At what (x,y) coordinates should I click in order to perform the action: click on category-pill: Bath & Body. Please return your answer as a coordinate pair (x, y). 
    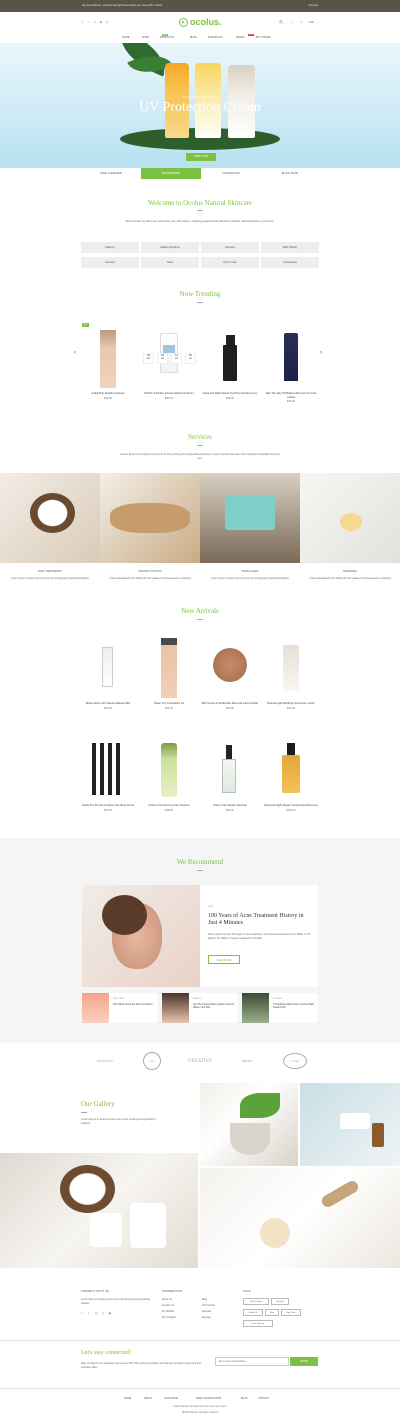
    Looking at the image, I should click on (290, 247).